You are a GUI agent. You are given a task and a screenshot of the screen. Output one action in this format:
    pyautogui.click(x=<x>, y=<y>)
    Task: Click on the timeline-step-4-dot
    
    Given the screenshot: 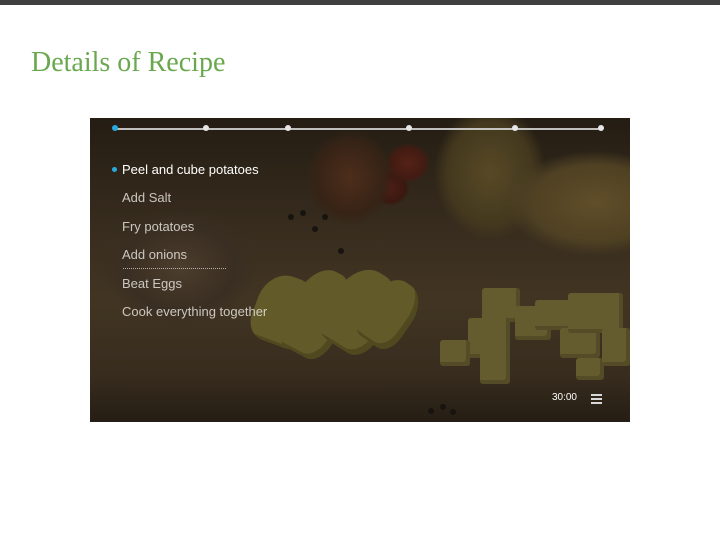 What is the action you would take?
    pyautogui.click(x=409, y=128)
    